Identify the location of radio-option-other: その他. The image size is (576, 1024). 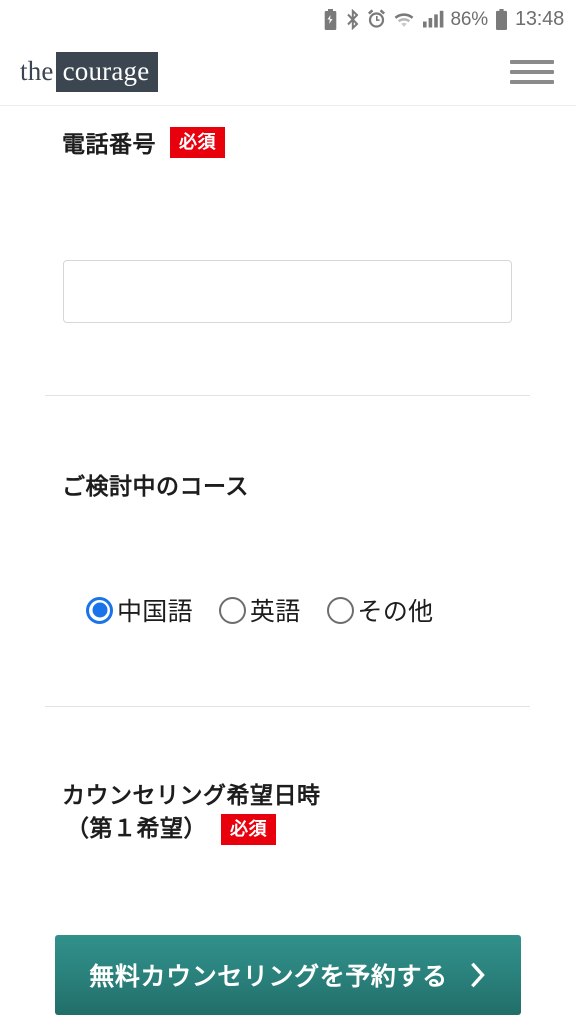
(380, 610).